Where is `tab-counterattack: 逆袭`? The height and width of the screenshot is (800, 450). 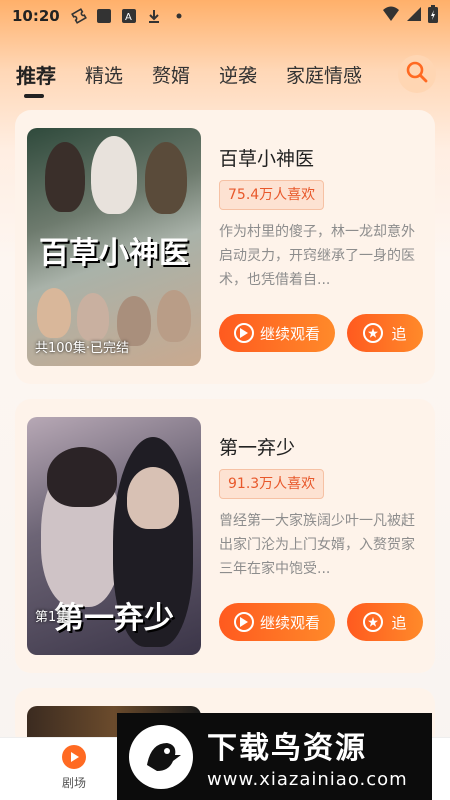
tab-counterattack: 逆袭 is located at coordinates (238, 76).